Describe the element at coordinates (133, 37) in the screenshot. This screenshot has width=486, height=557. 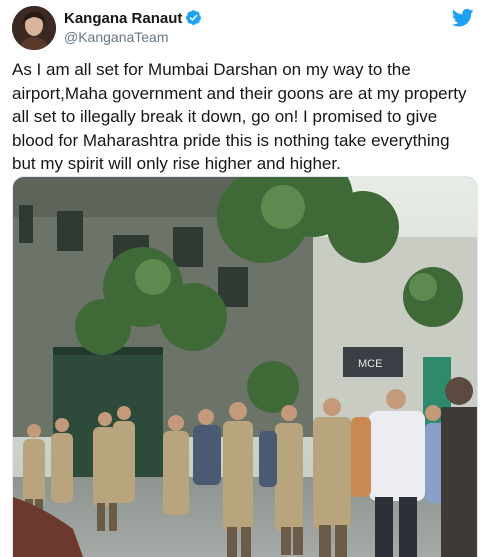
I see `author-handle: @KanganaTeam` at that location.